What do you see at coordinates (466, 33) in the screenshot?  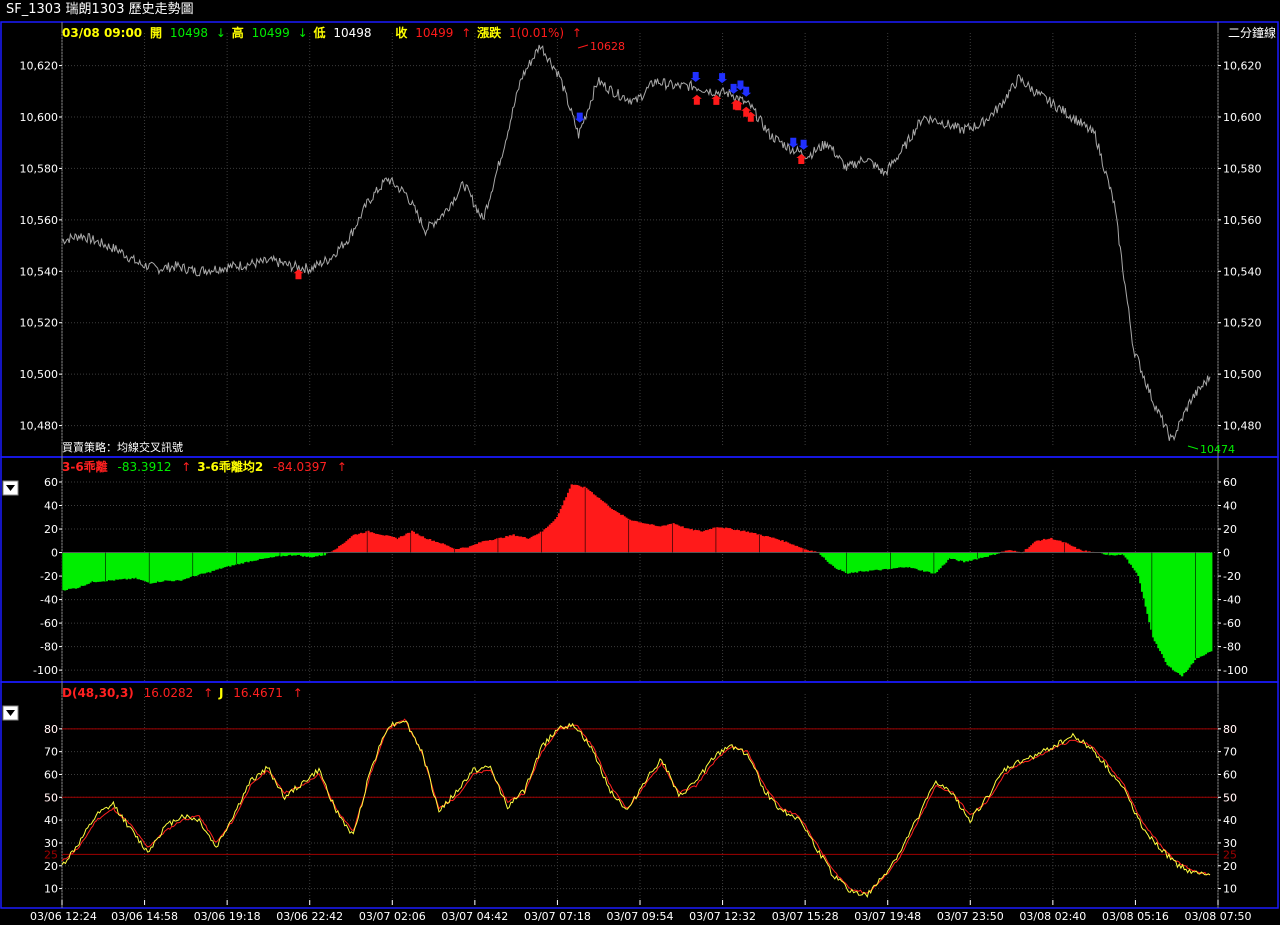 I see `header-close-arrow: ↑` at bounding box center [466, 33].